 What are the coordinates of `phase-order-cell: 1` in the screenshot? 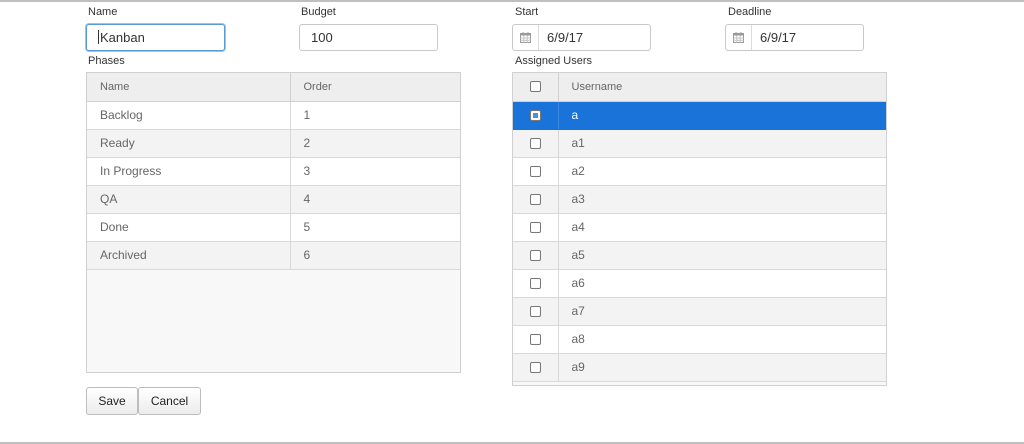 It's located at (375, 115).